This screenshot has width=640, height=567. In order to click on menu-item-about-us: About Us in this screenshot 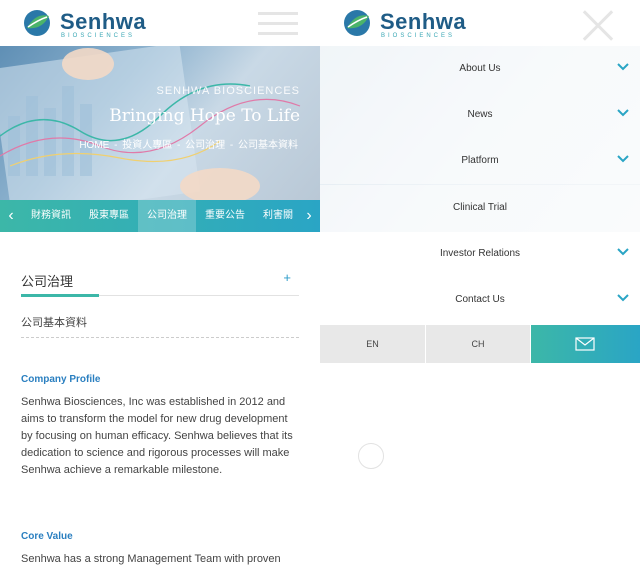, I will do `click(480, 69)`.